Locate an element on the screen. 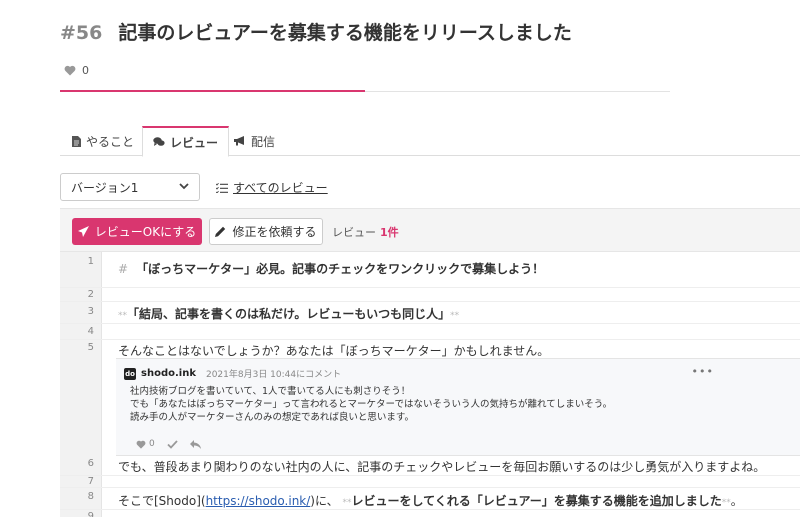 The height and width of the screenshot is (517, 800). reading-progress-fill is located at coordinates (212, 91).